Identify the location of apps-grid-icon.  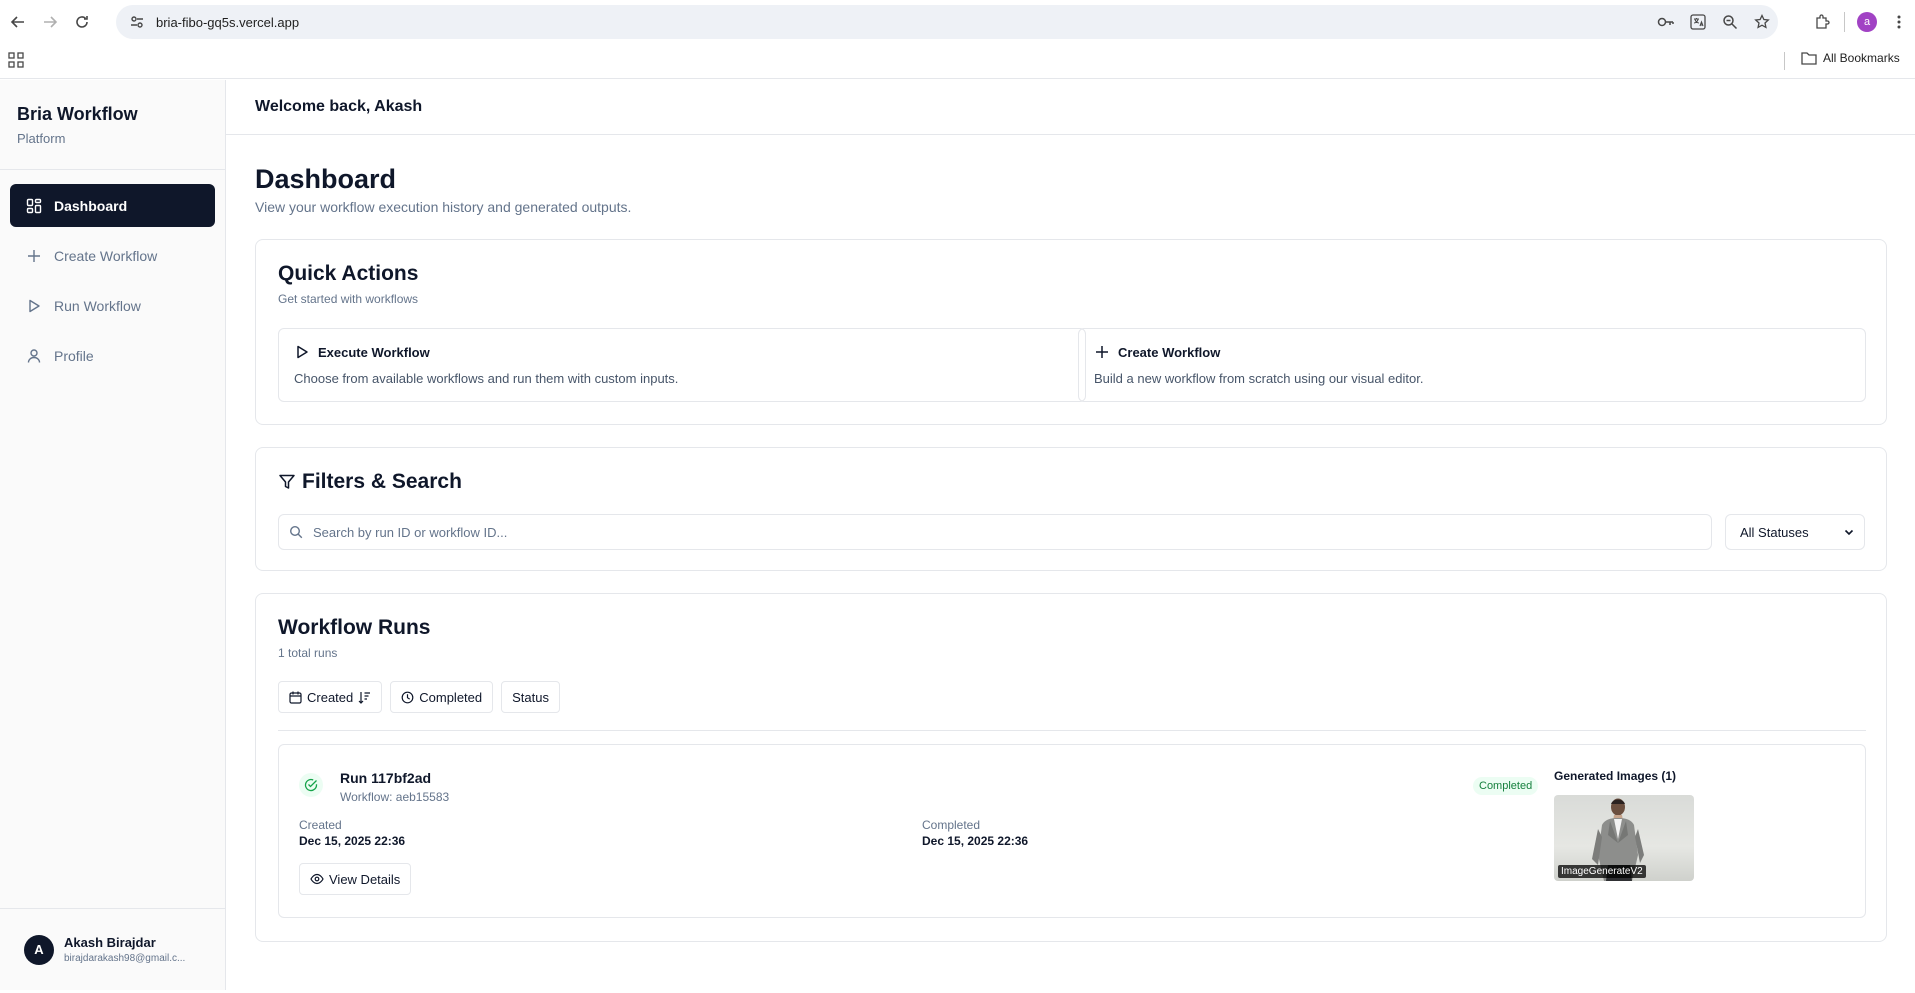
(16, 60).